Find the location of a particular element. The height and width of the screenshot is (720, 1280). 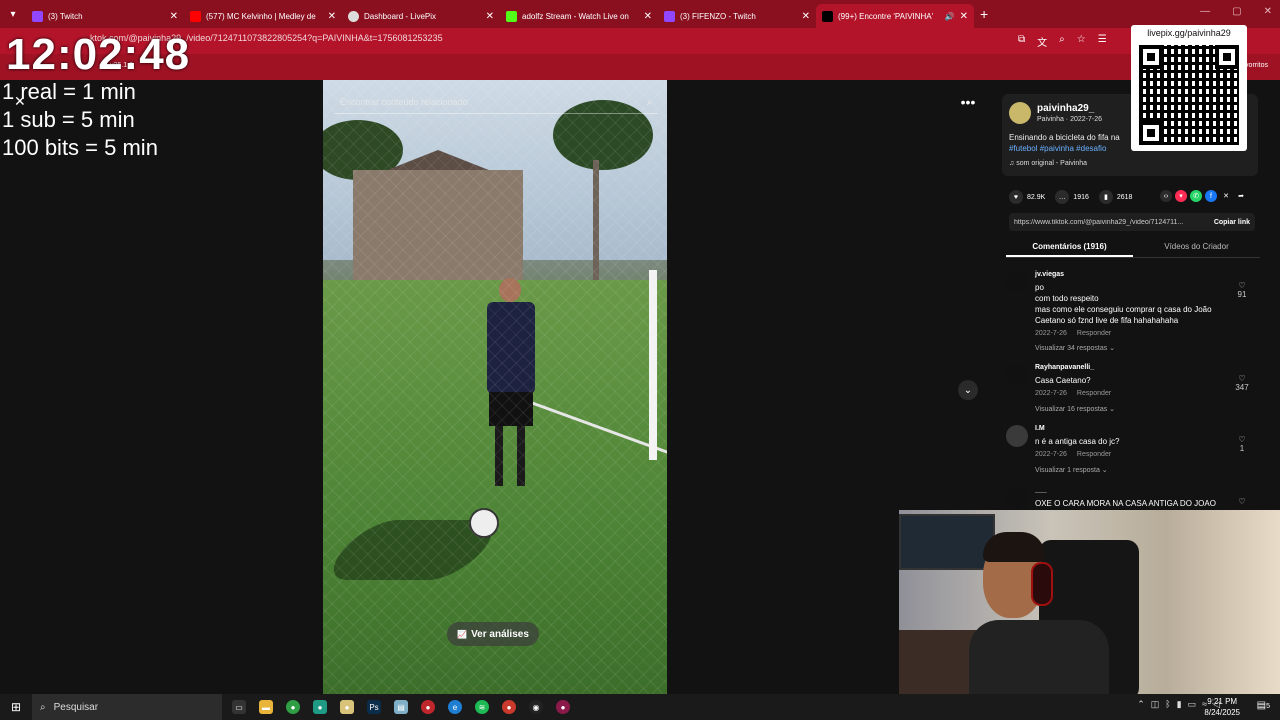

browser-tab-active: (99+) Encontre 'PAIVINHA' 🔊 ✕ is located at coordinates (895, 16).